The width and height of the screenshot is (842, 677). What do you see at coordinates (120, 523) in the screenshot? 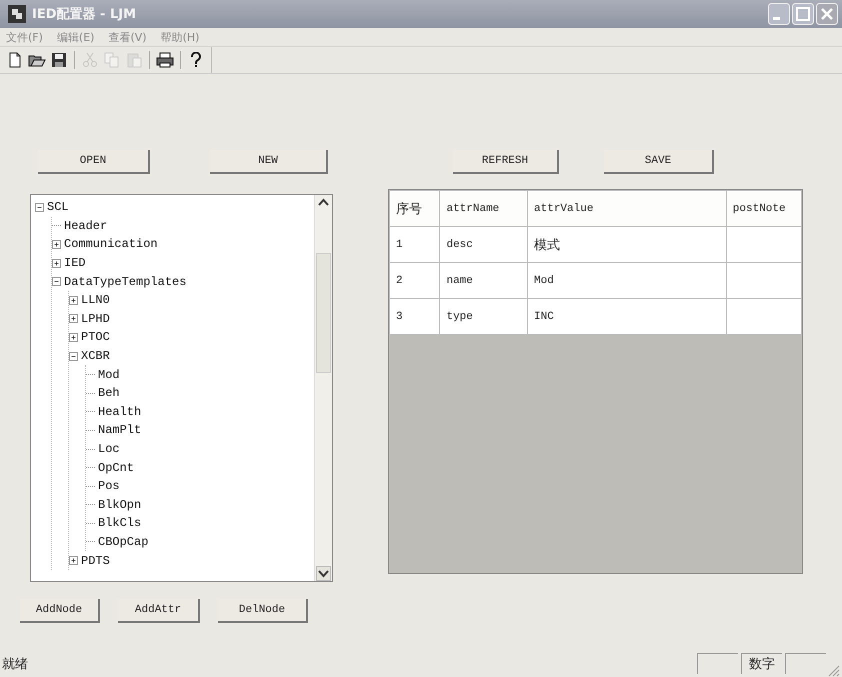
I see `tree-item: BlkCls` at bounding box center [120, 523].